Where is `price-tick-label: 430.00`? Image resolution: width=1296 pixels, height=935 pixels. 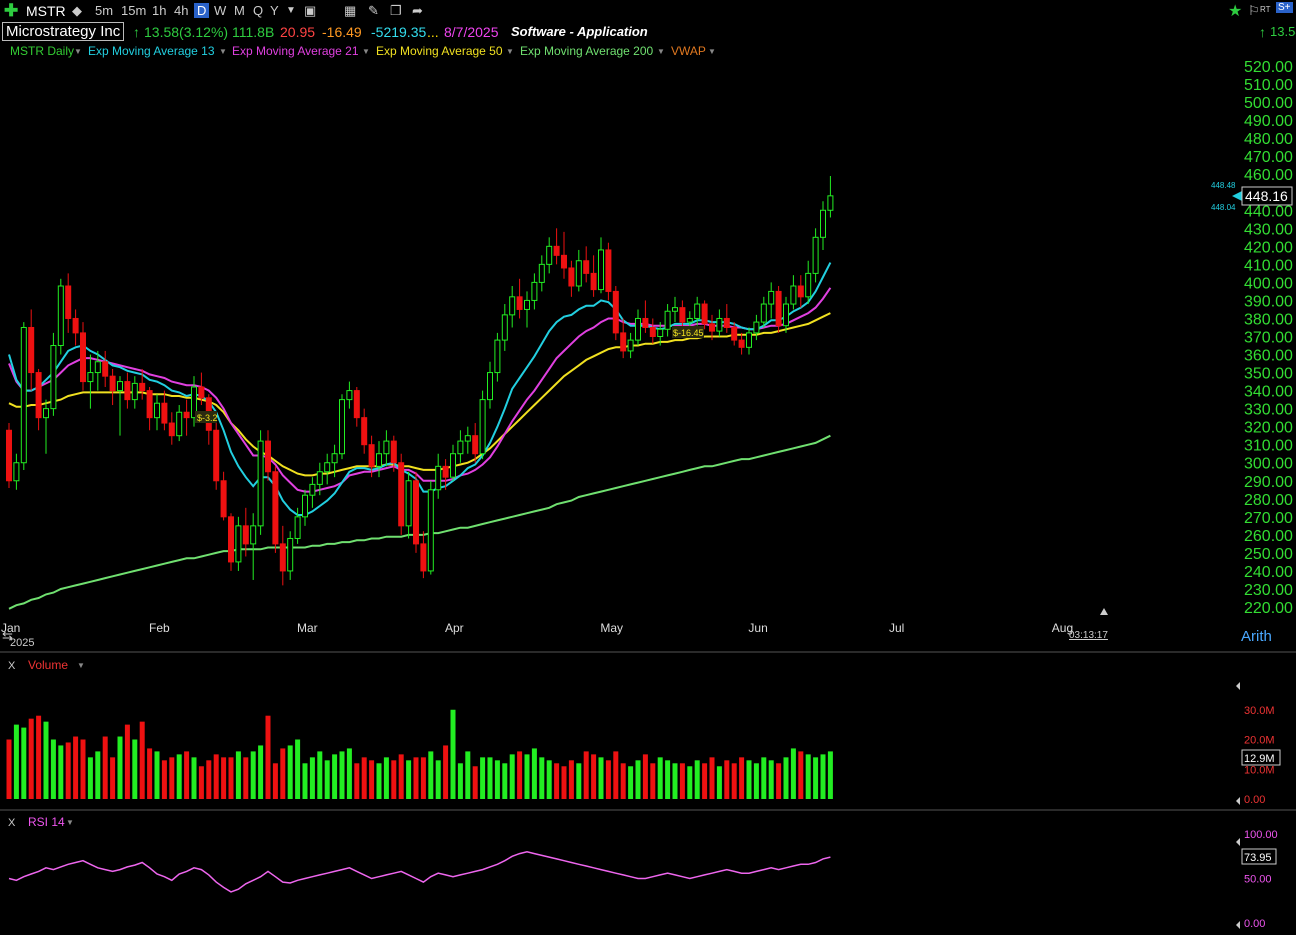 price-tick-label: 430.00 is located at coordinates (1268, 229).